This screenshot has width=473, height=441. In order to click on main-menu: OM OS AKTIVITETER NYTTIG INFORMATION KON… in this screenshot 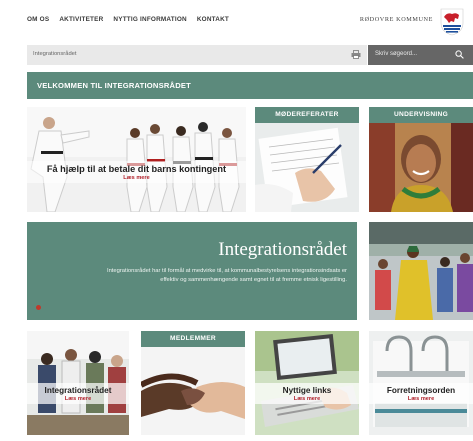, I will do `click(128, 19)`.